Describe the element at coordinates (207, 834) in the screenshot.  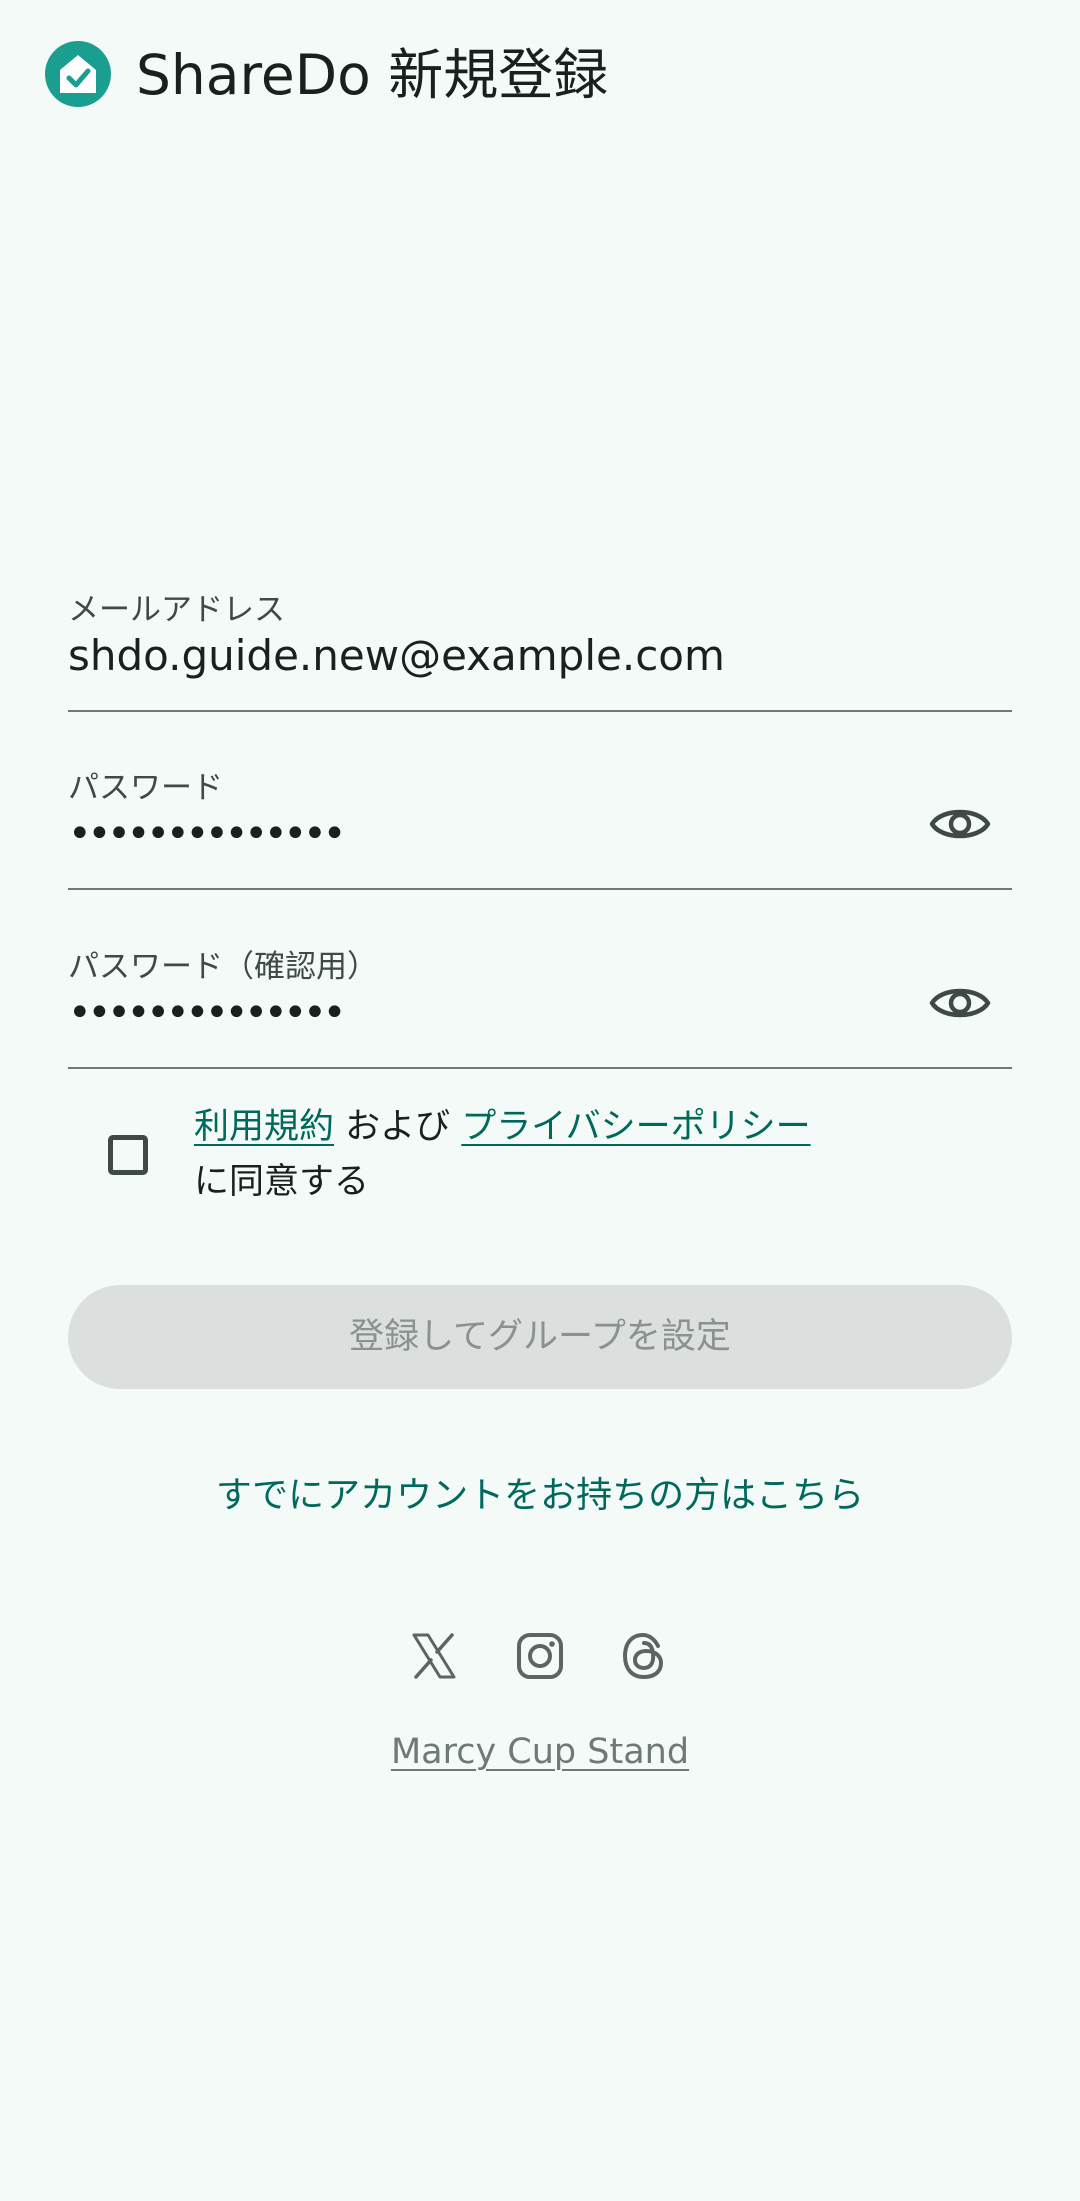
I see `password-field-value: ••••••••••••••` at that location.